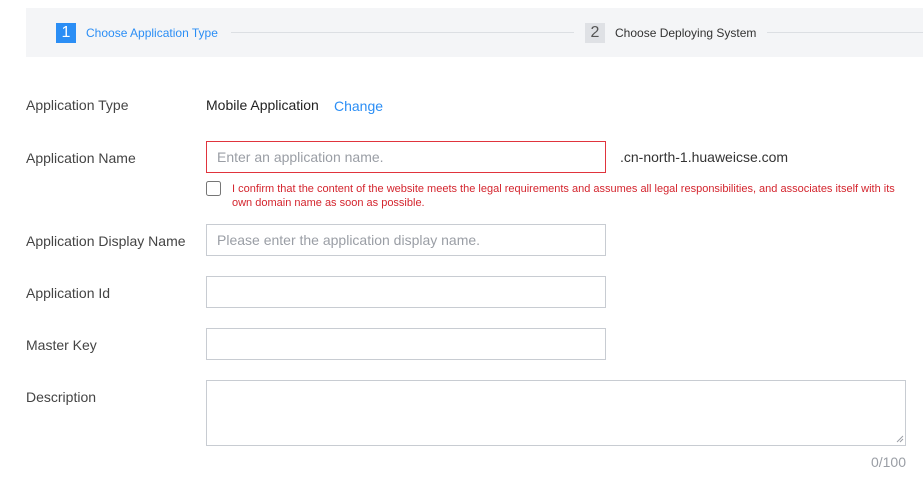 This screenshot has width=923, height=482. I want to click on application-name-input, so click(406, 157).